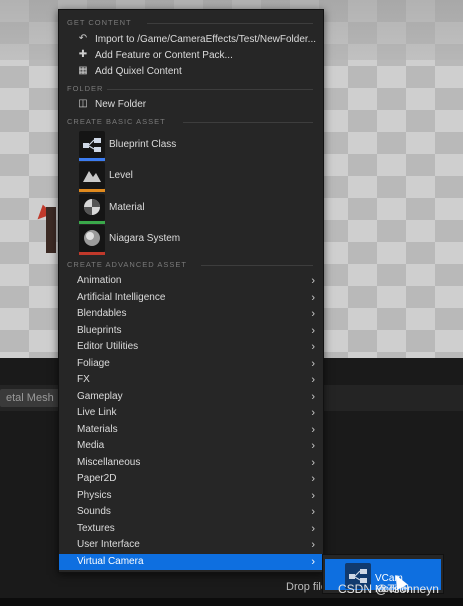 This screenshot has width=463, height=606. I want to click on menu-item-animation: Animation ›, so click(191, 281).